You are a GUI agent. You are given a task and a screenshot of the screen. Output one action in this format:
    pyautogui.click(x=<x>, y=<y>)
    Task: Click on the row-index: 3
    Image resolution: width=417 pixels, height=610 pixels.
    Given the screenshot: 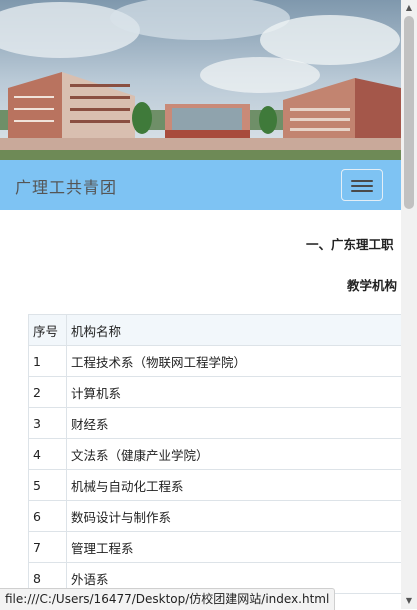 What is the action you would take?
    pyautogui.click(x=47, y=423)
    